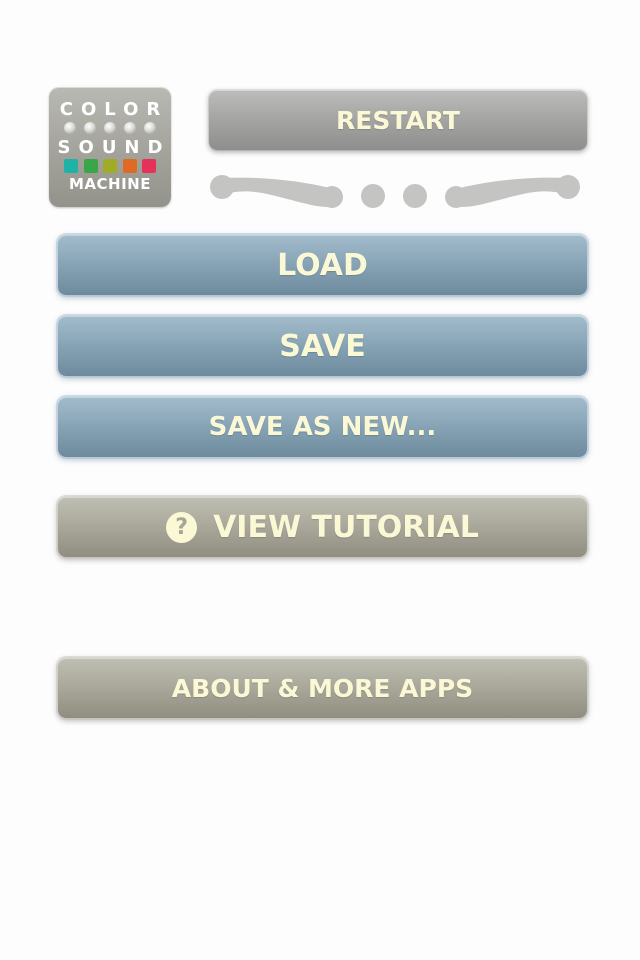  What do you see at coordinates (182, 527) in the screenshot?
I see `help-circle-icon: ?` at bounding box center [182, 527].